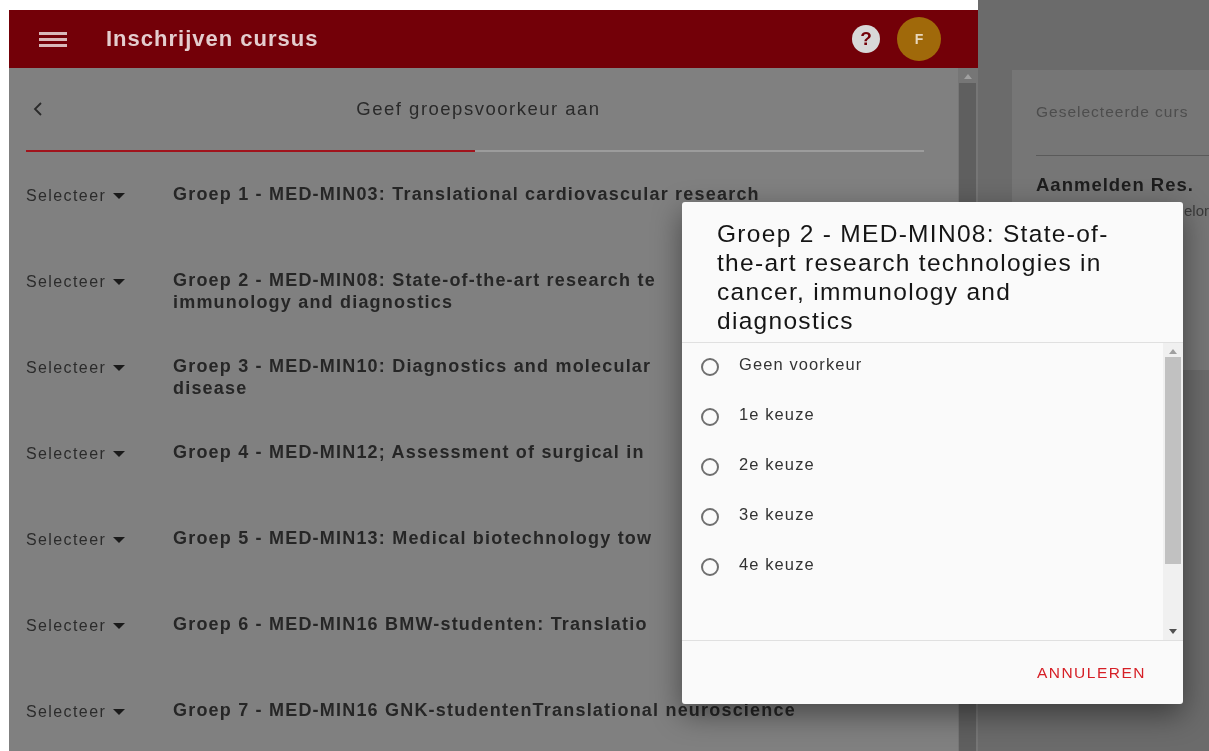  Describe the element at coordinates (748, 480) in the screenshot. I see `radio-option: 2e keuze` at that location.